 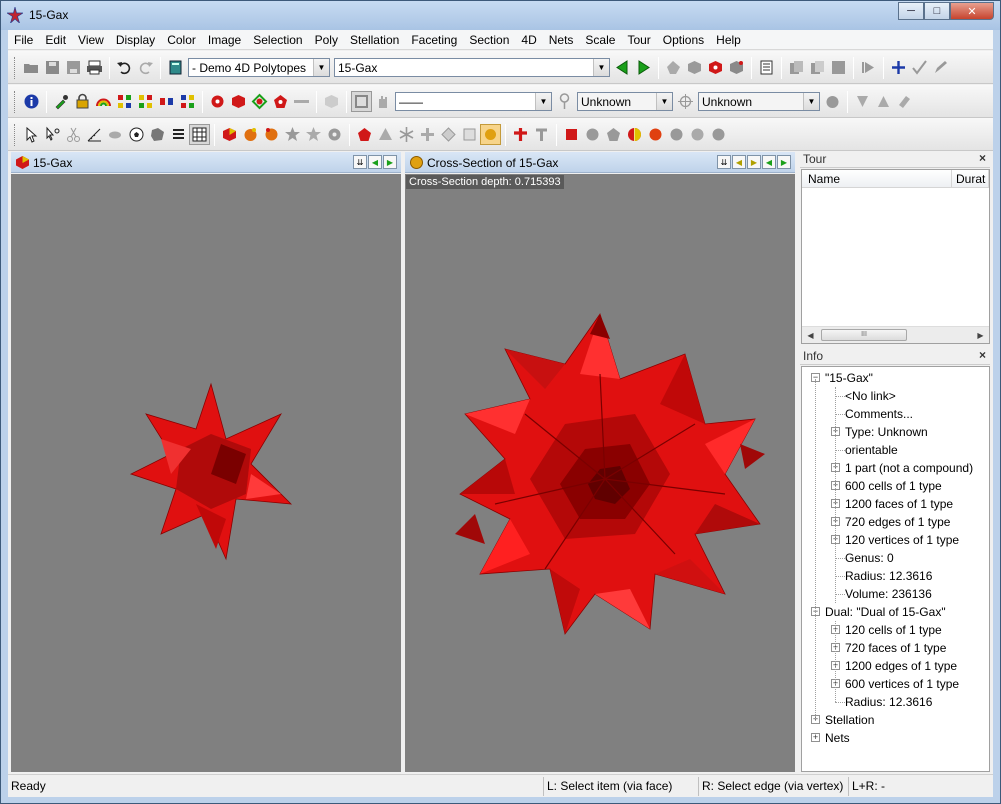 I want to click on triangle-cluster-gray-icon, so click(x=385, y=134).